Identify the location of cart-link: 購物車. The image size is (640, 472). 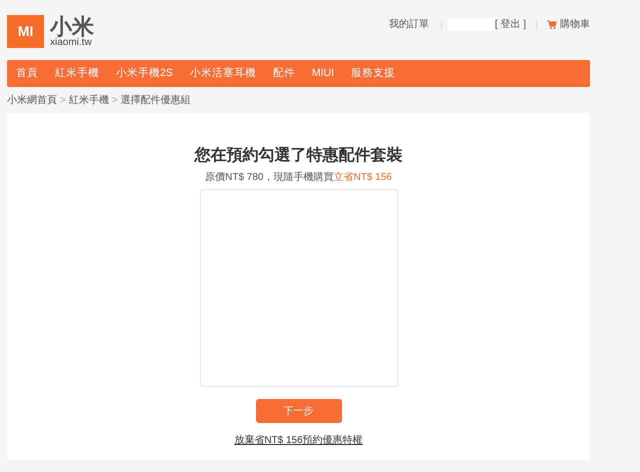
(568, 24).